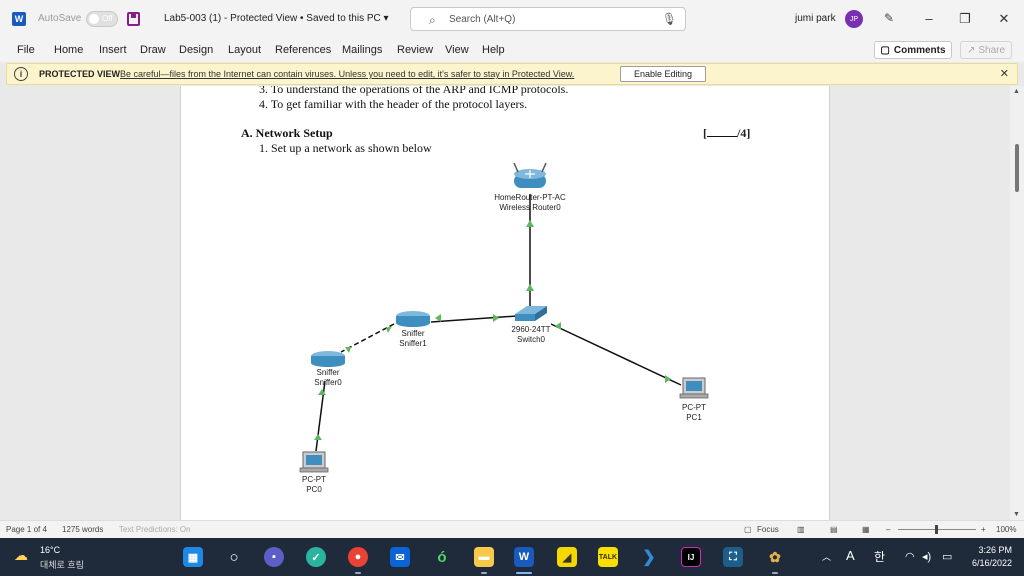  Describe the element at coordinates (413, 319) in the screenshot. I see `sniffer1-icon` at that location.